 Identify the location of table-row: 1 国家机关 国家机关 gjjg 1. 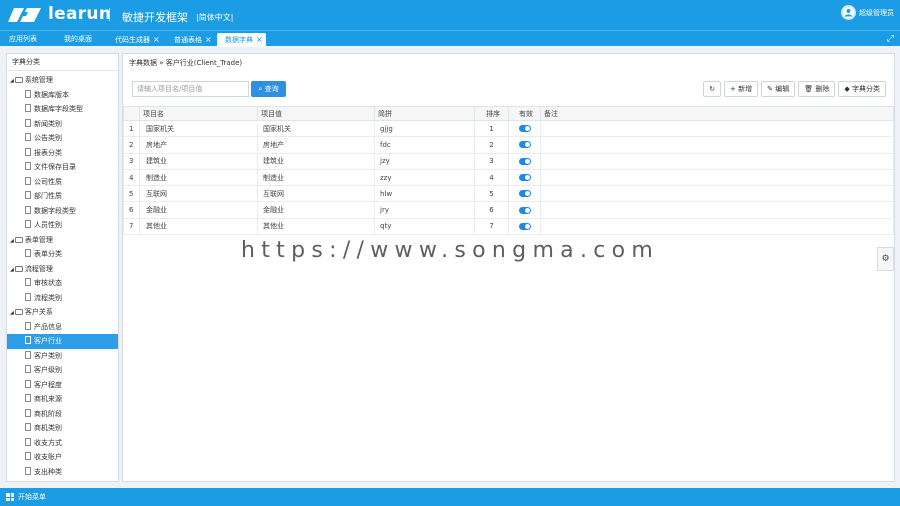
(508, 128).